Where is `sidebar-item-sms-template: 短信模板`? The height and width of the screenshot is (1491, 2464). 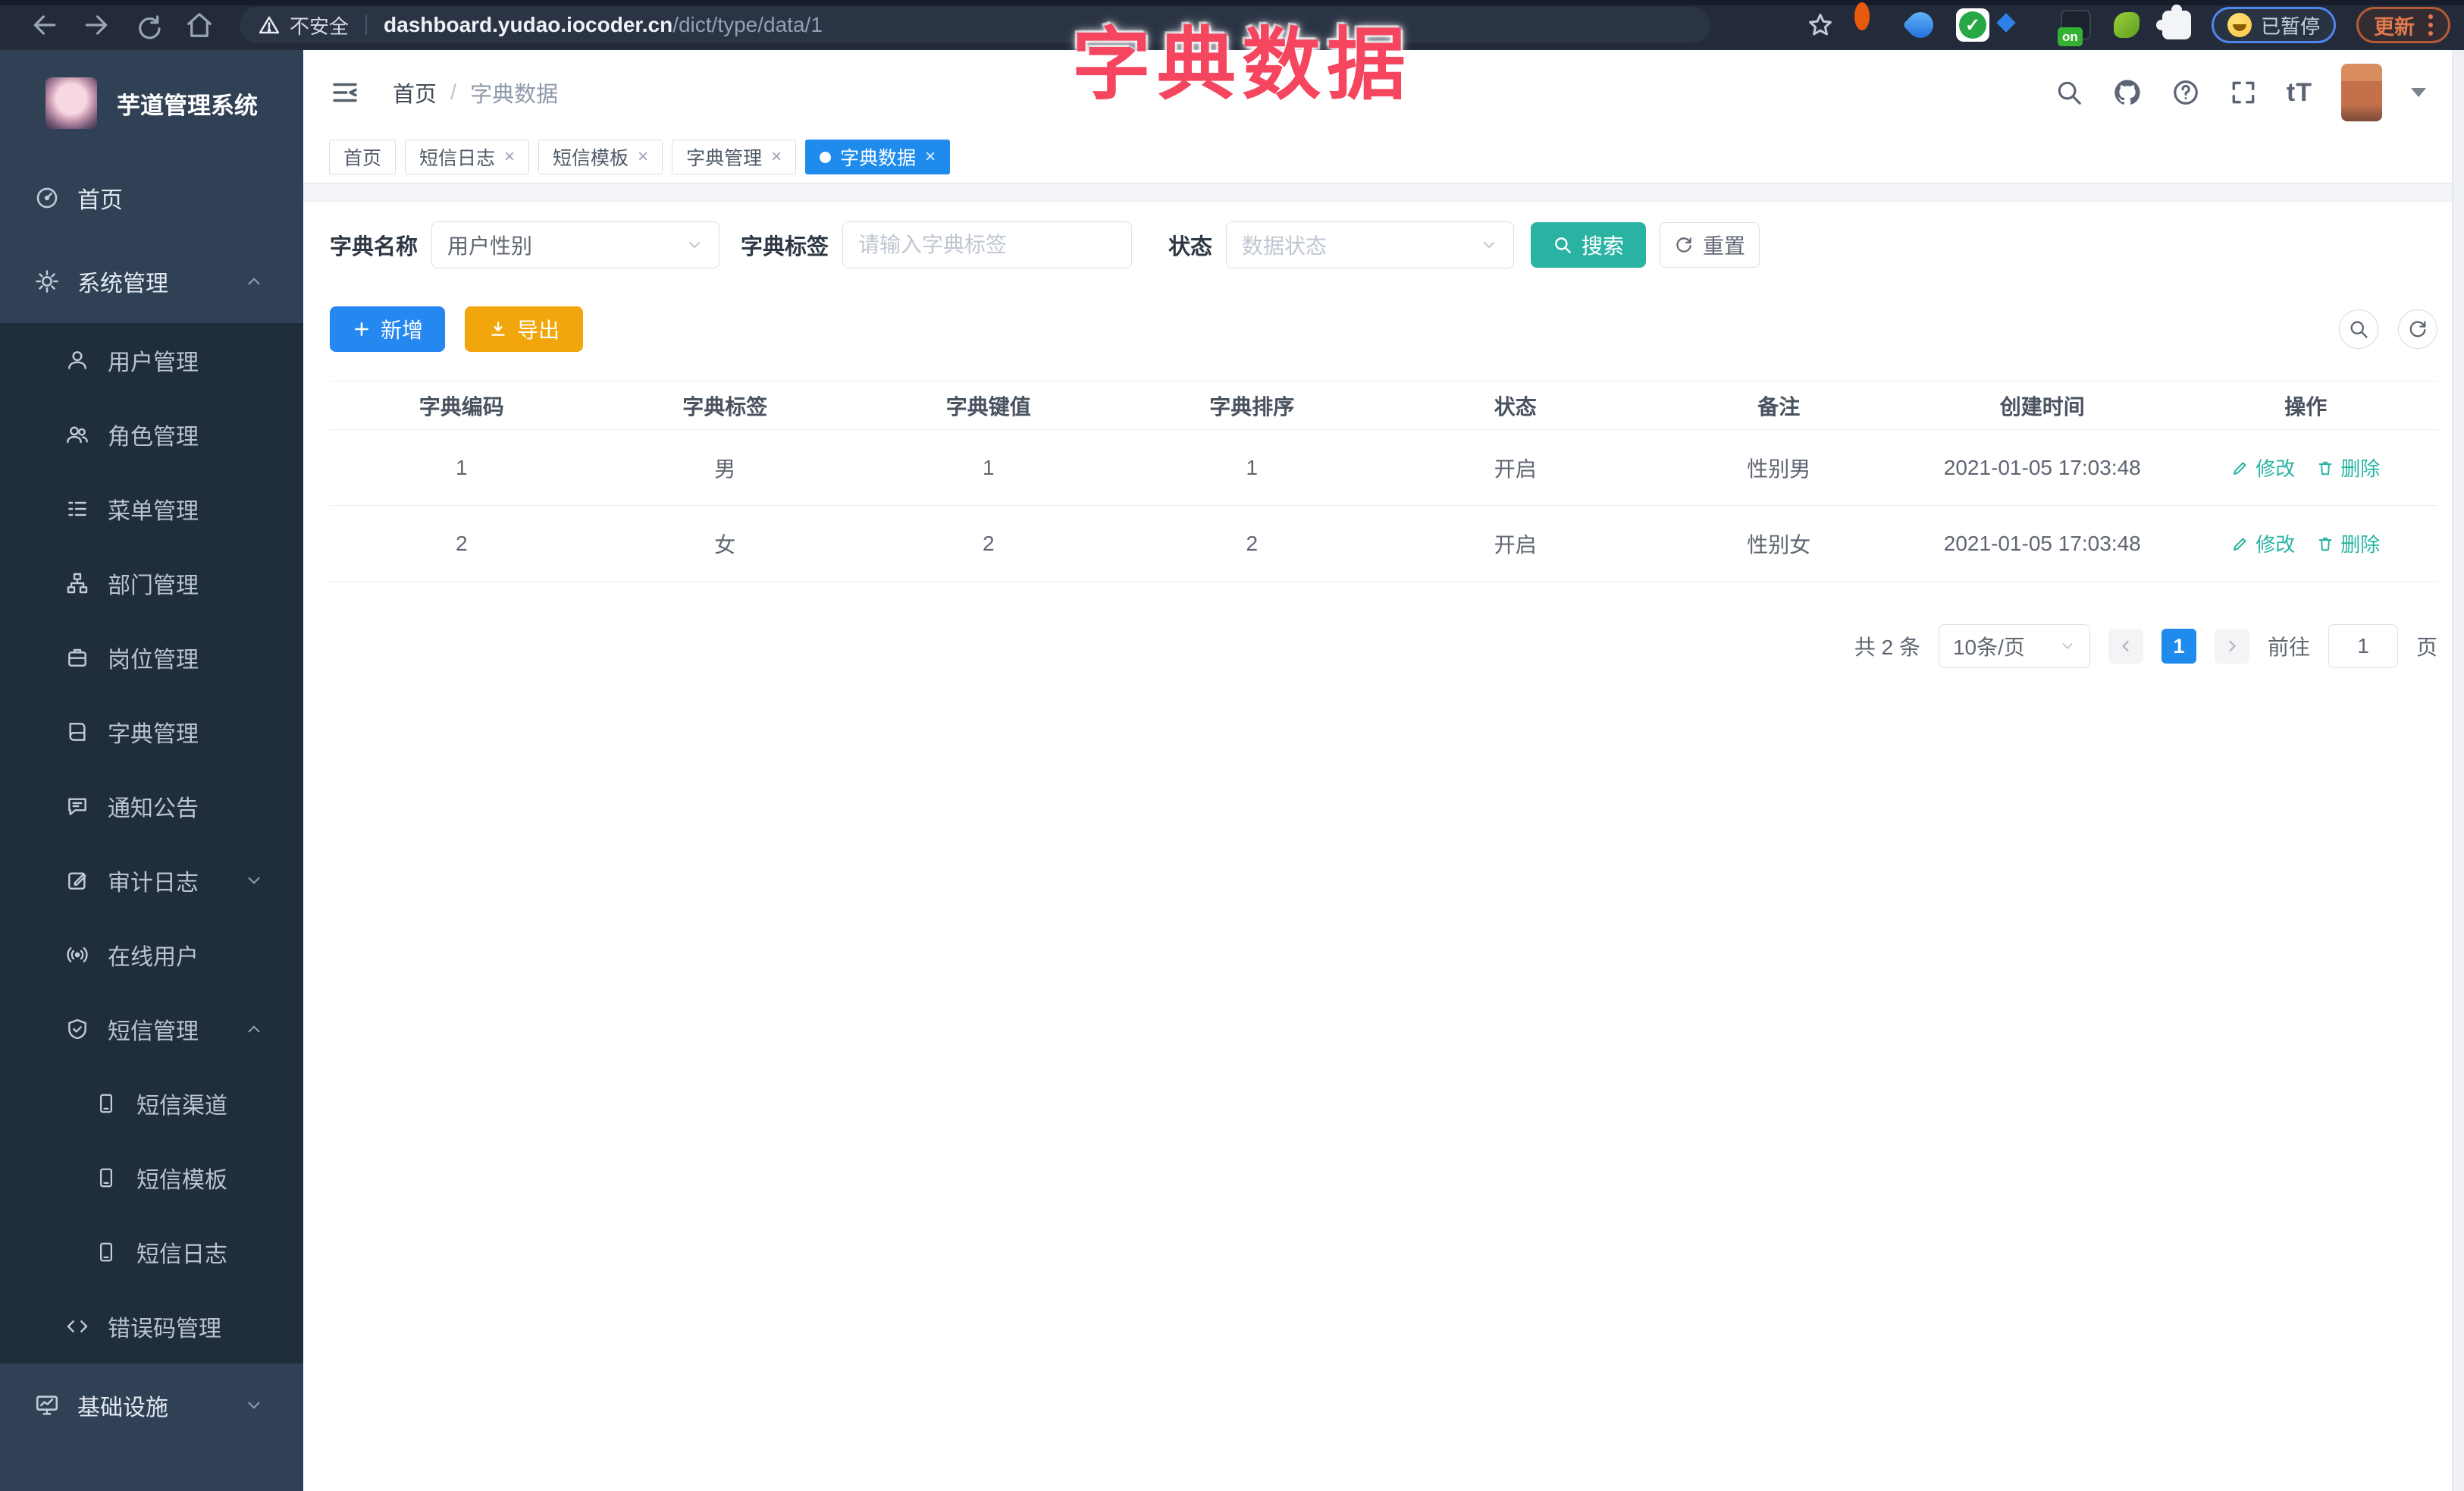
sidebar-item-sms-template: 短信模板 is located at coordinates (151, 1178).